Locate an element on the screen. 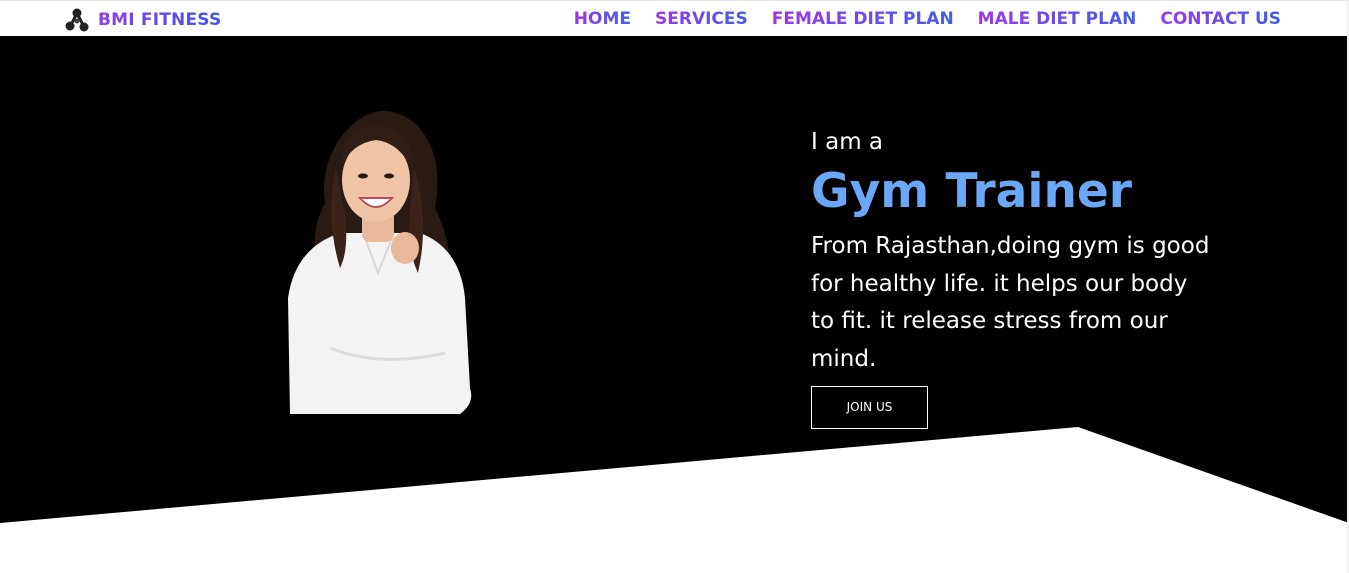 This screenshot has width=1349, height=573. brand: BMI FITNESS is located at coordinates (142, 20).